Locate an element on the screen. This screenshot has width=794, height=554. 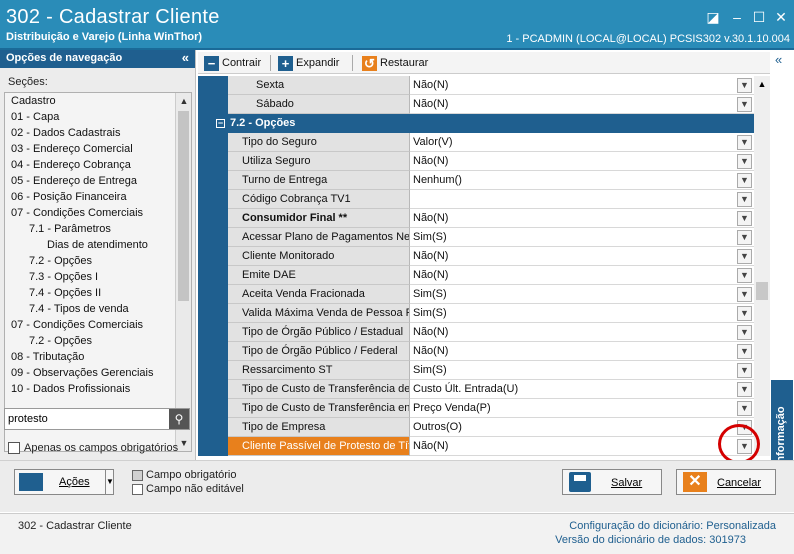
tree-item: 02 - Dados Cadastrais is located at coordinates (98, 133).